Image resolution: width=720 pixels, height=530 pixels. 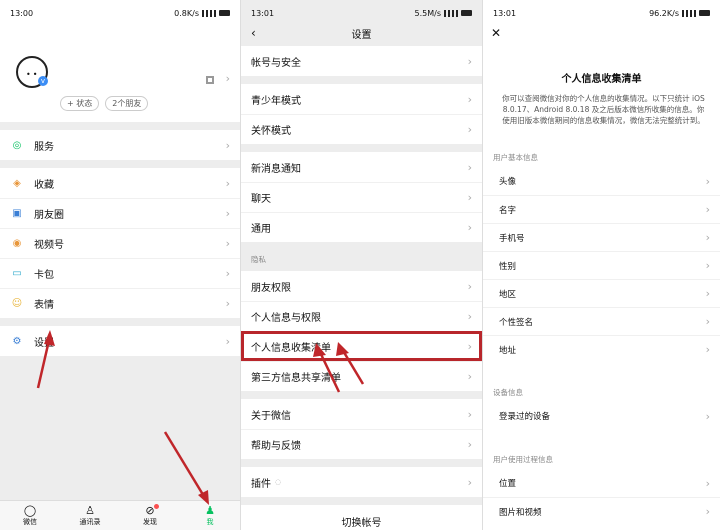 What do you see at coordinates (361, 444) in the screenshot?
I see `setting-help-feedback: 帮助与反馈 ›` at bounding box center [361, 444].